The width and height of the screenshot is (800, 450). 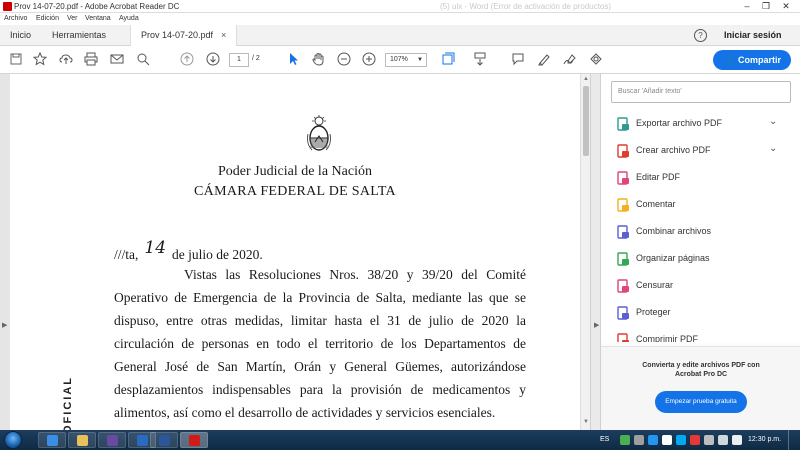 I want to click on previous-page-icon, so click(x=187, y=60).